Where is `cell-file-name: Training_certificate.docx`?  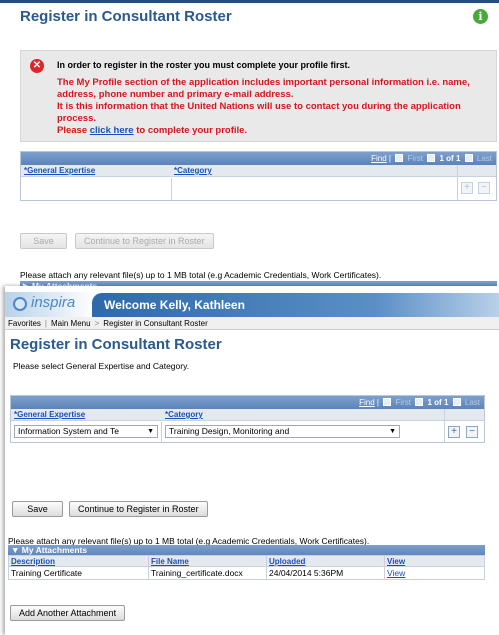 cell-file-name: Training_certificate.docx is located at coordinates (207, 573).